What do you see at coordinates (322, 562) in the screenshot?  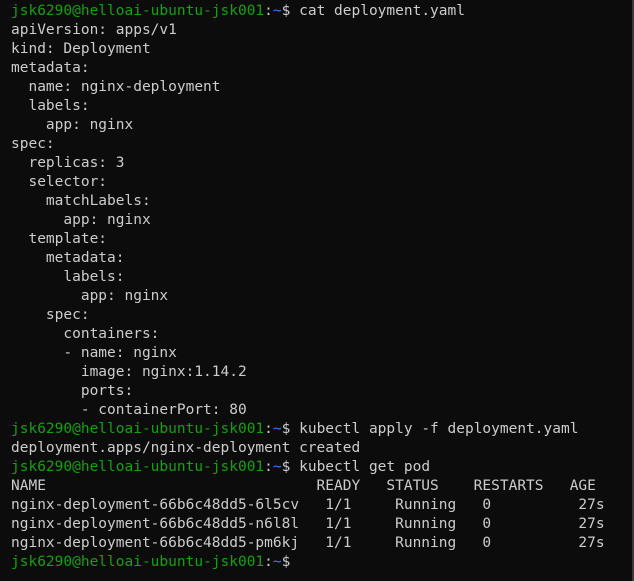 I see `prompt-line: jsk6290@helloai-ubuntu-jsk001:~$` at bounding box center [322, 562].